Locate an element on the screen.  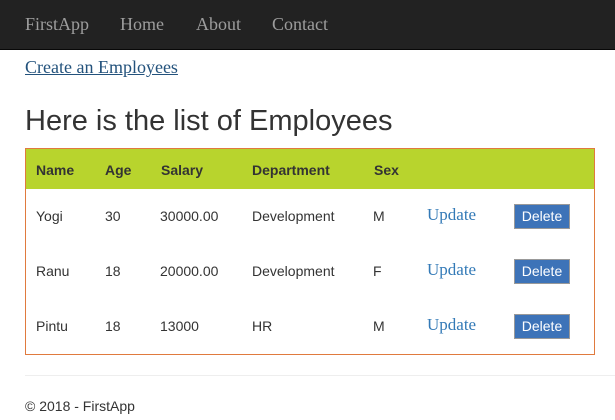
nav-contact: Contact is located at coordinates (300, 24).